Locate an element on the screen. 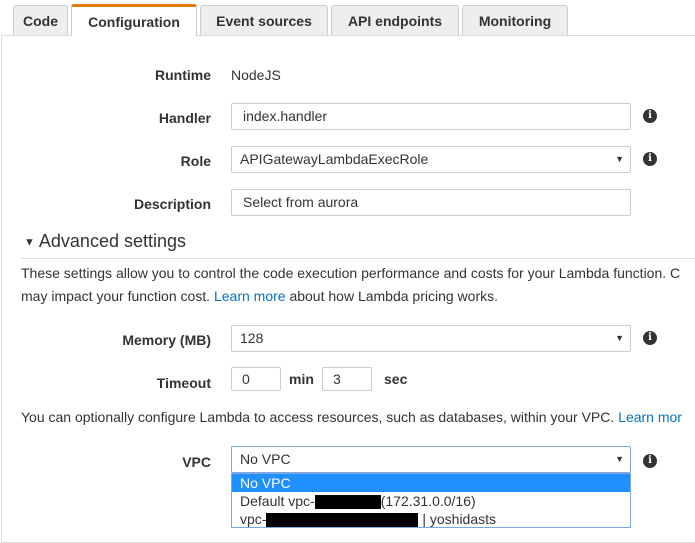 Image resolution: width=695 pixels, height=543 pixels. description-label: Description is located at coordinates (172, 204).